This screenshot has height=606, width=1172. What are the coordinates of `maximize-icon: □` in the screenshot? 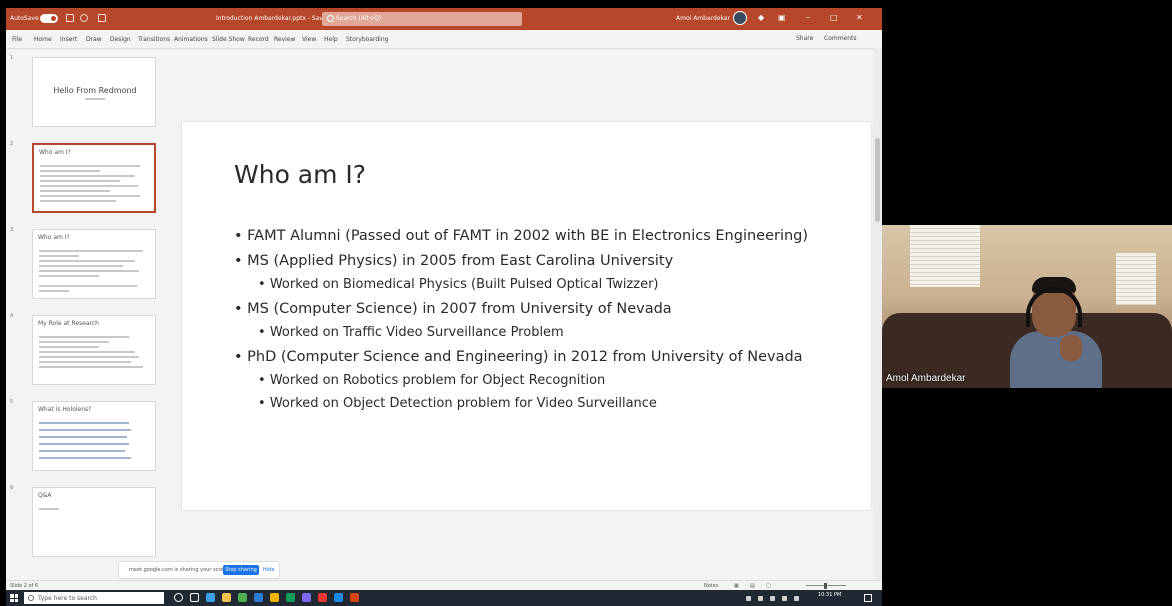 It's located at (834, 17).